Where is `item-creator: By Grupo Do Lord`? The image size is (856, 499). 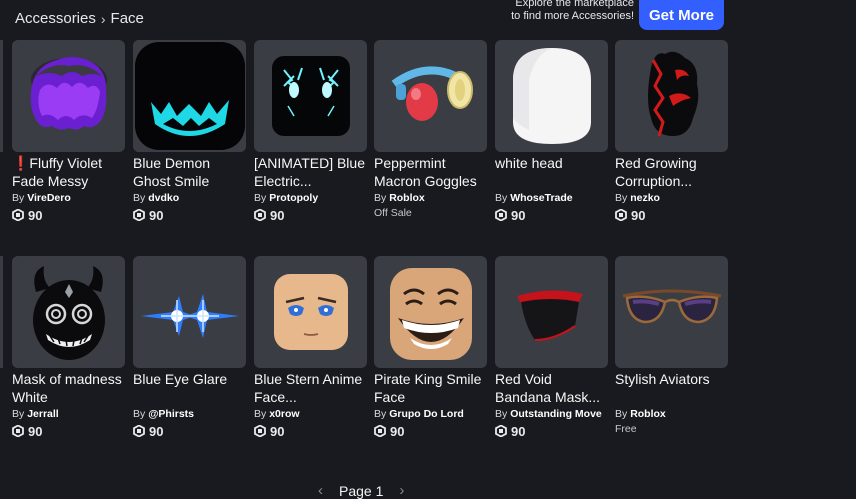 item-creator: By Grupo Do Lord is located at coordinates (430, 415).